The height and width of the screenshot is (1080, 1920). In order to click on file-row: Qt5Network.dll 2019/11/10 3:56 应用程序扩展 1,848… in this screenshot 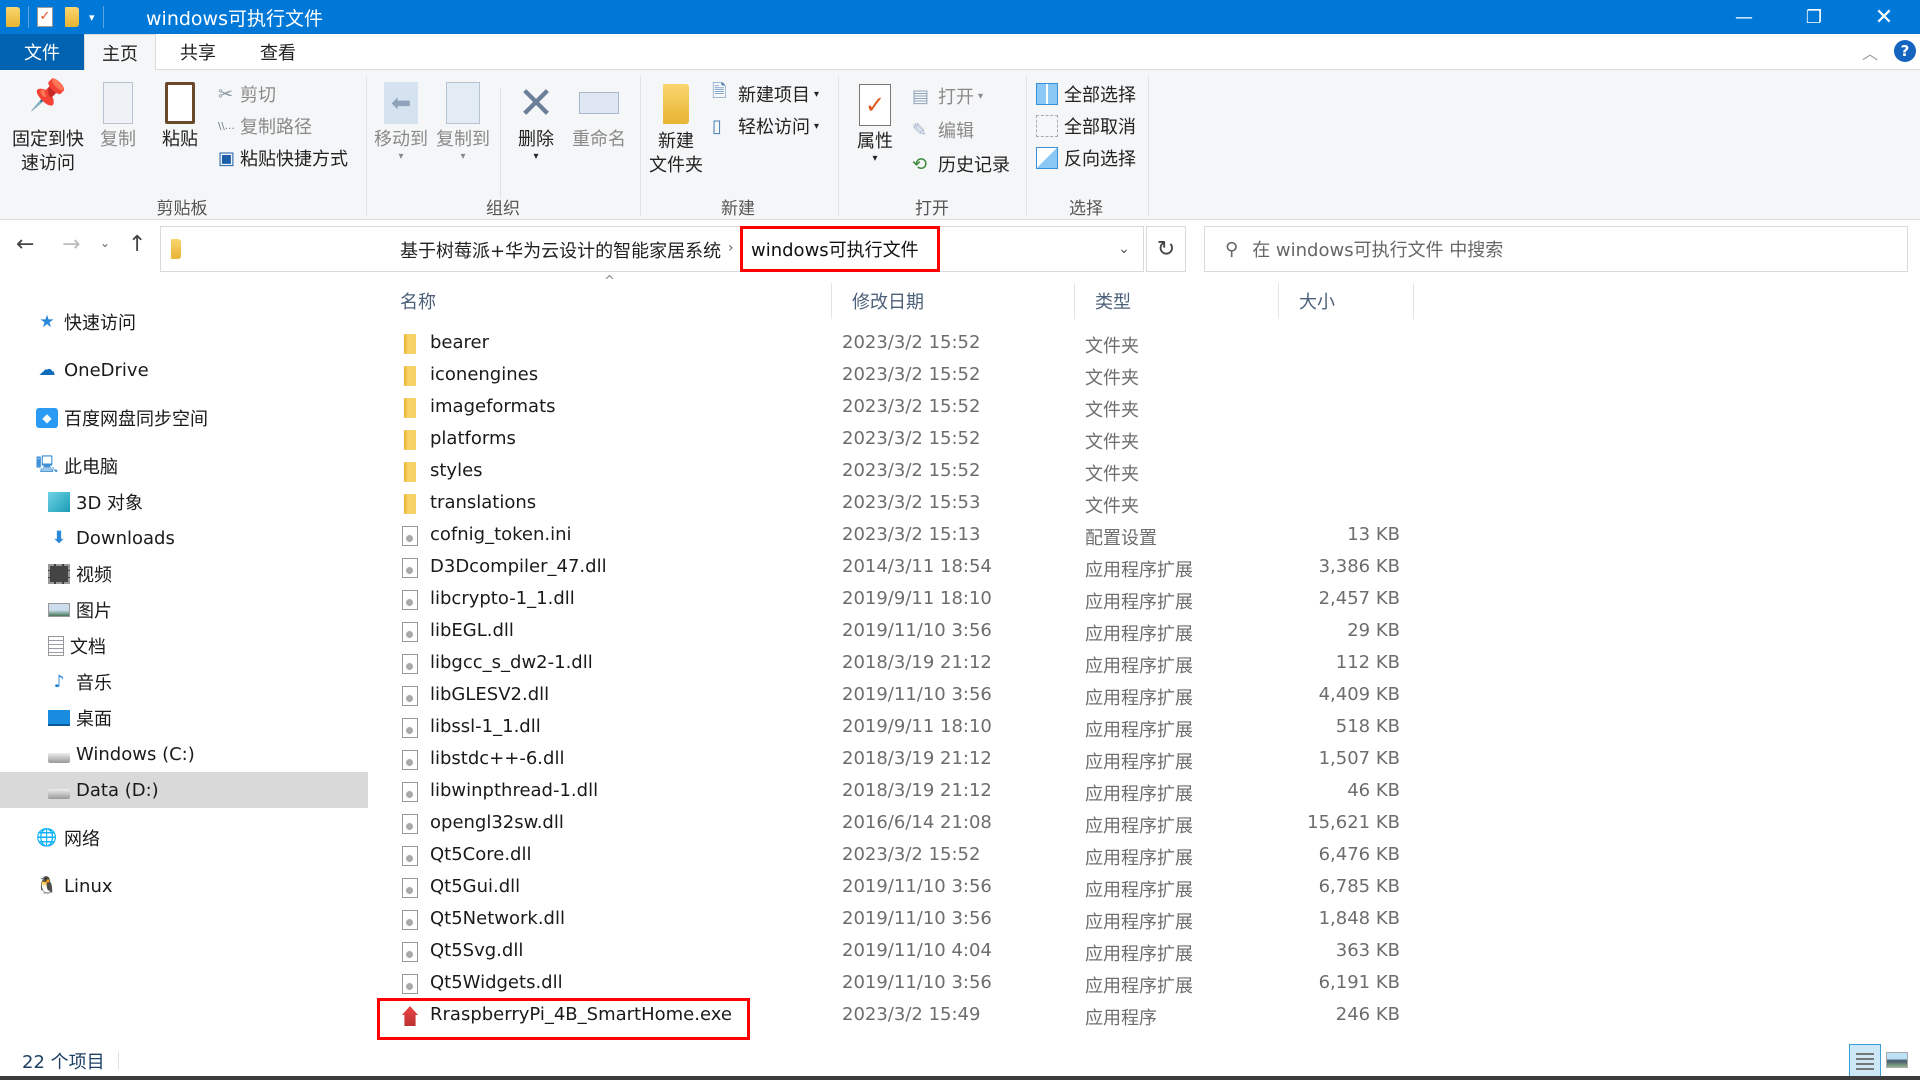, I will do `click(897, 920)`.